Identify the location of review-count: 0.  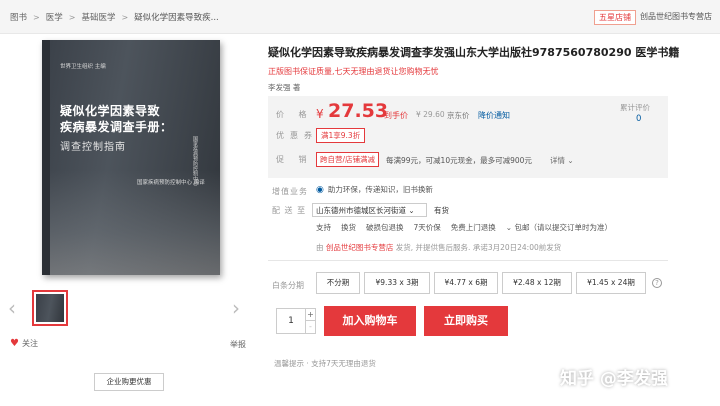
(638, 119).